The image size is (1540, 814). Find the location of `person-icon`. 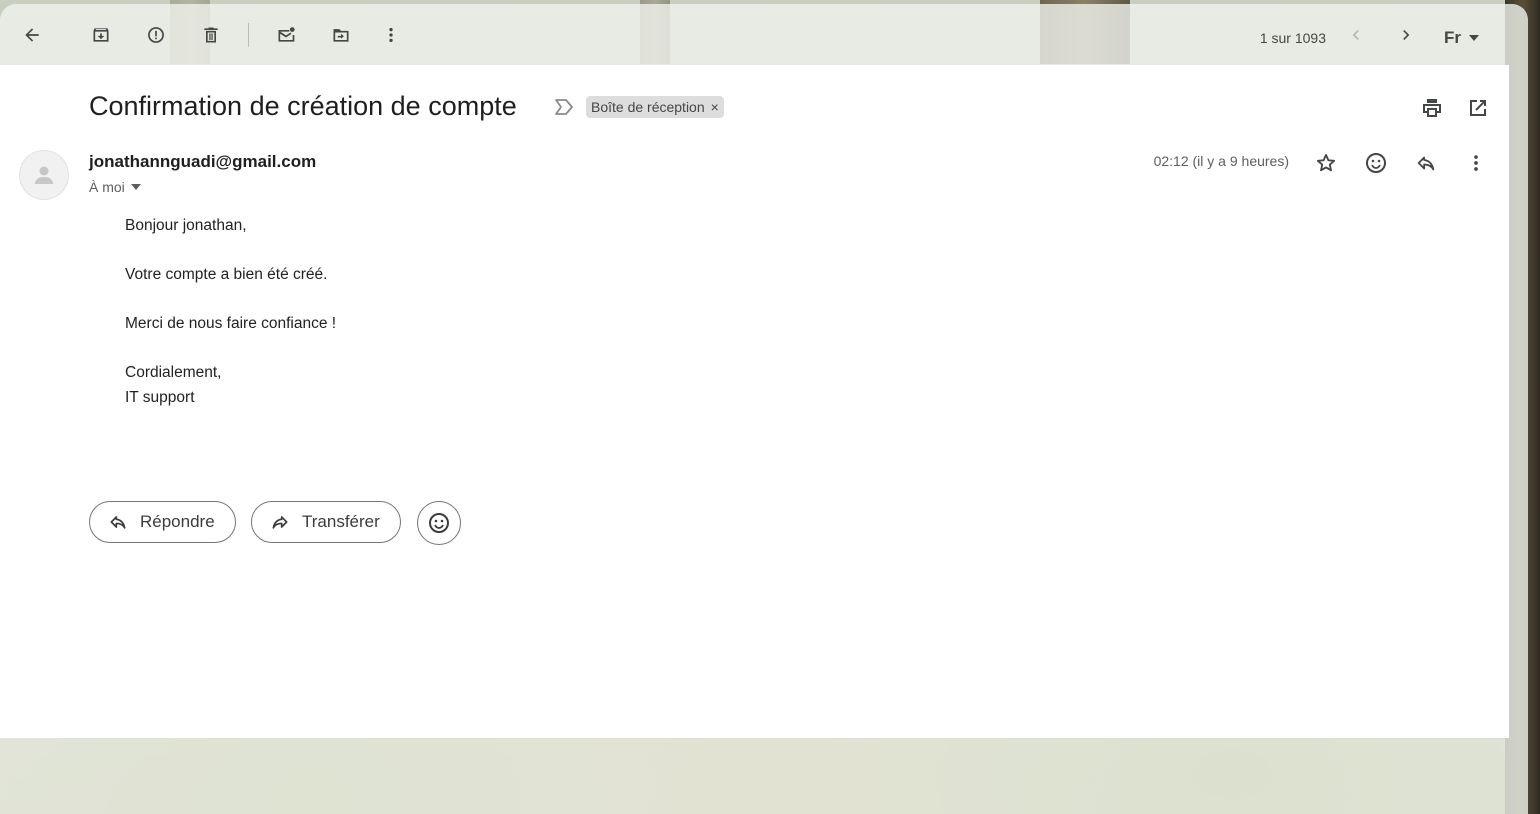

person-icon is located at coordinates (44, 175).